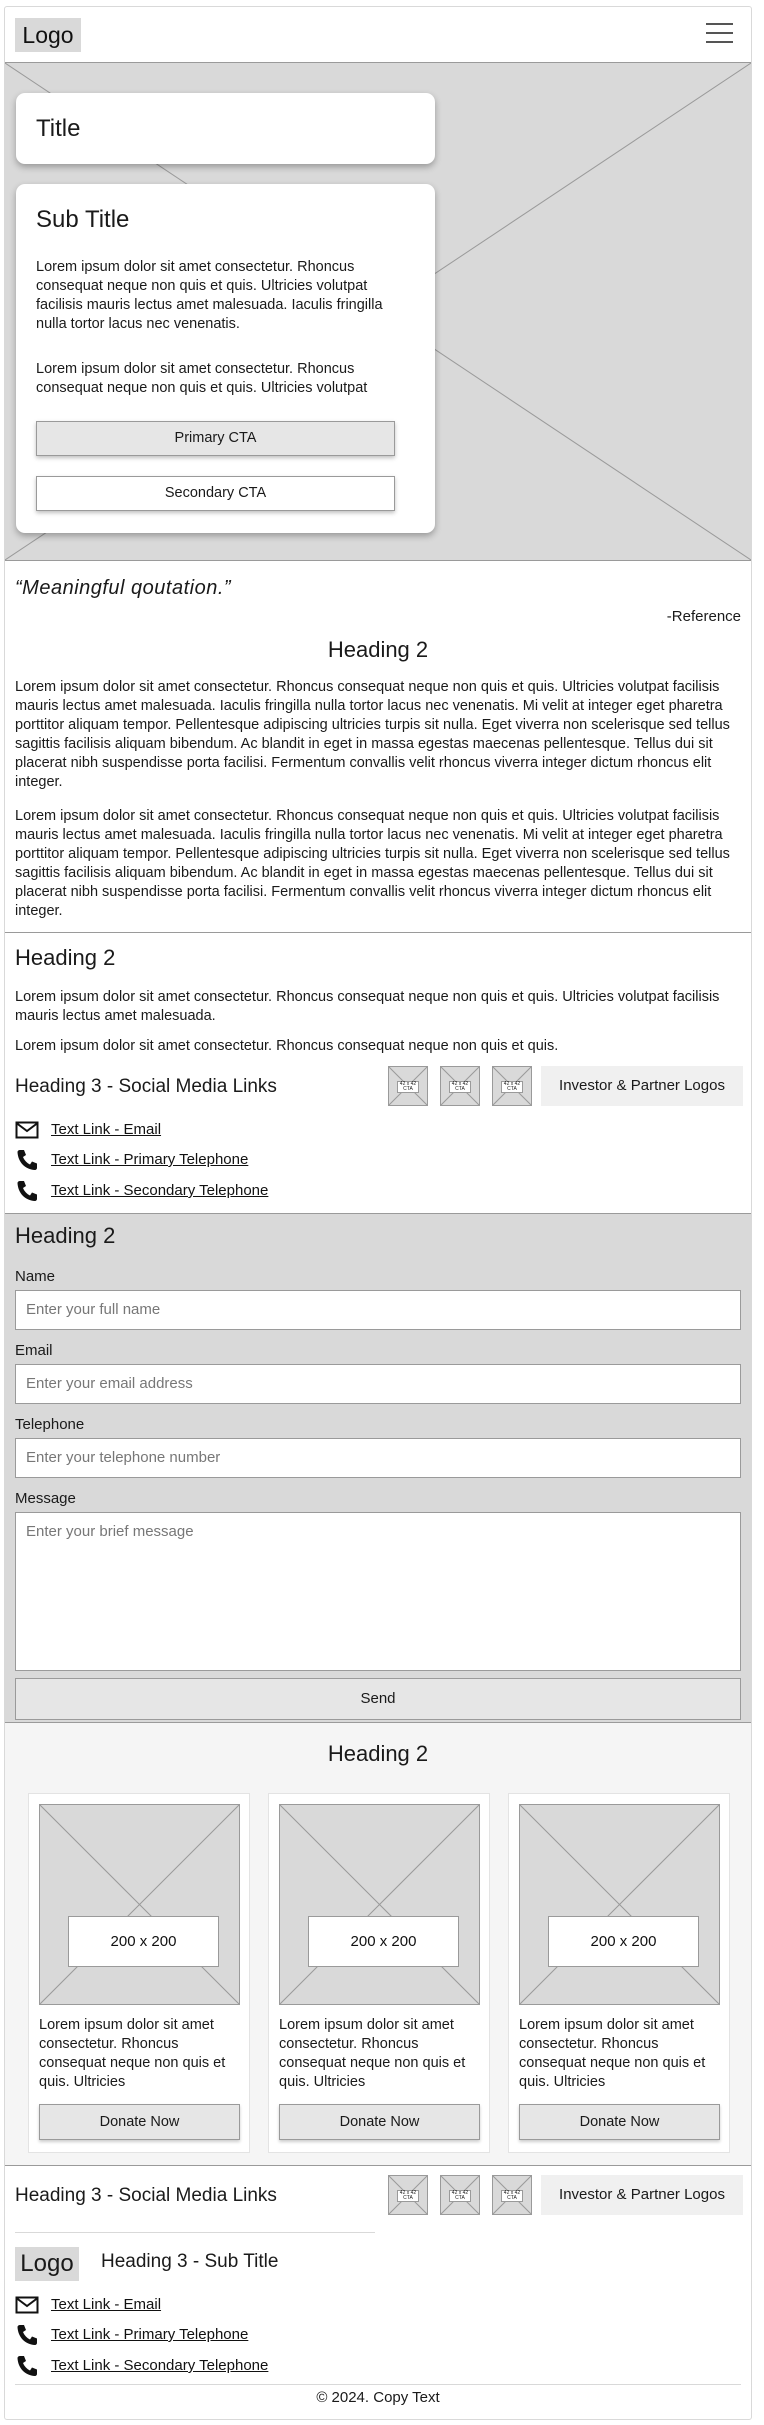  Describe the element at coordinates (146, 1086) in the screenshot. I see `social-media-heading: Heading 3 - Social Media Links` at that location.